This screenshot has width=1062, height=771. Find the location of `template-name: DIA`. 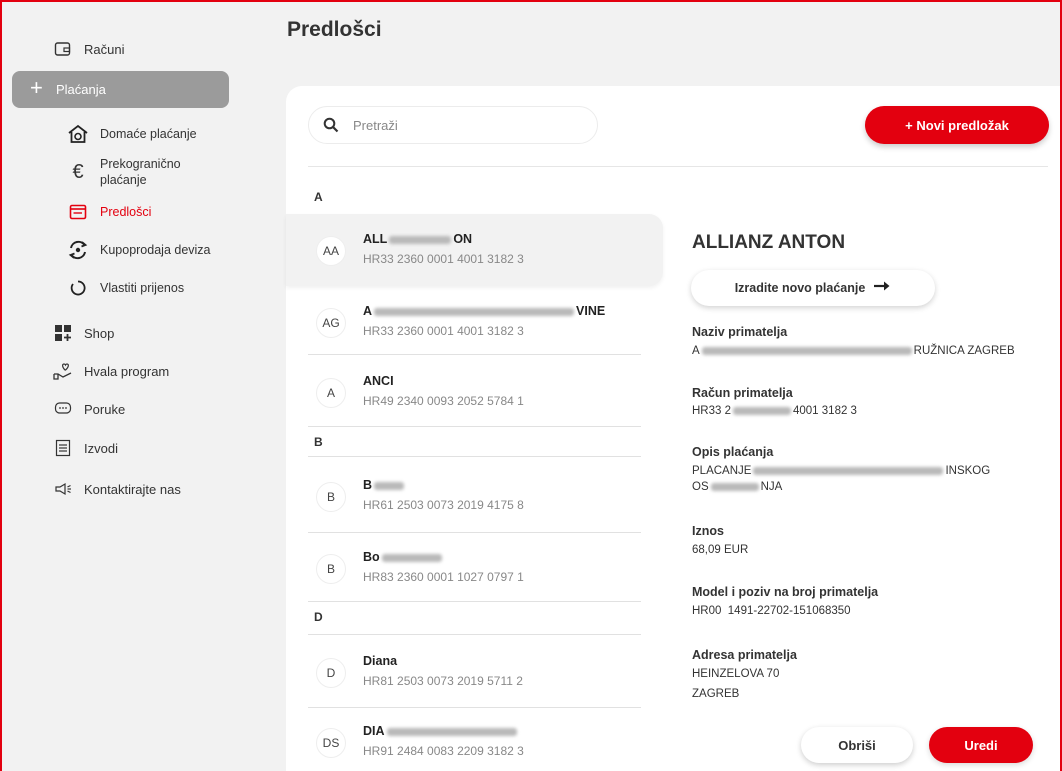

template-name: DIA is located at coordinates (441, 731).